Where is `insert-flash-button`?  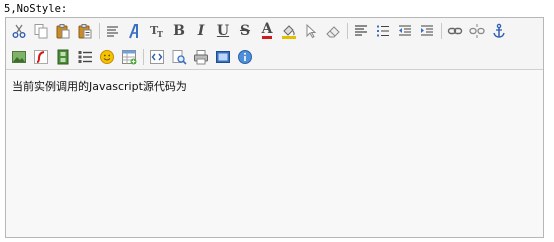 insert-flash-button is located at coordinates (41, 57).